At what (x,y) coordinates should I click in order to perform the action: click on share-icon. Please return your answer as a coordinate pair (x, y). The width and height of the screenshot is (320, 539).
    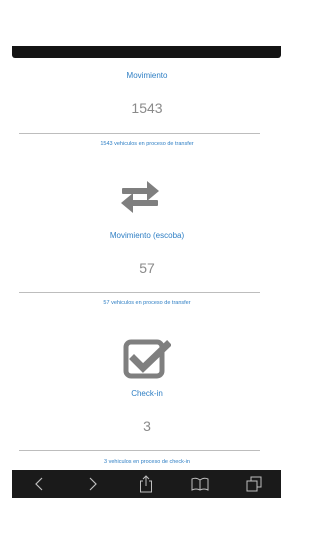
    Looking at the image, I should click on (146, 484).